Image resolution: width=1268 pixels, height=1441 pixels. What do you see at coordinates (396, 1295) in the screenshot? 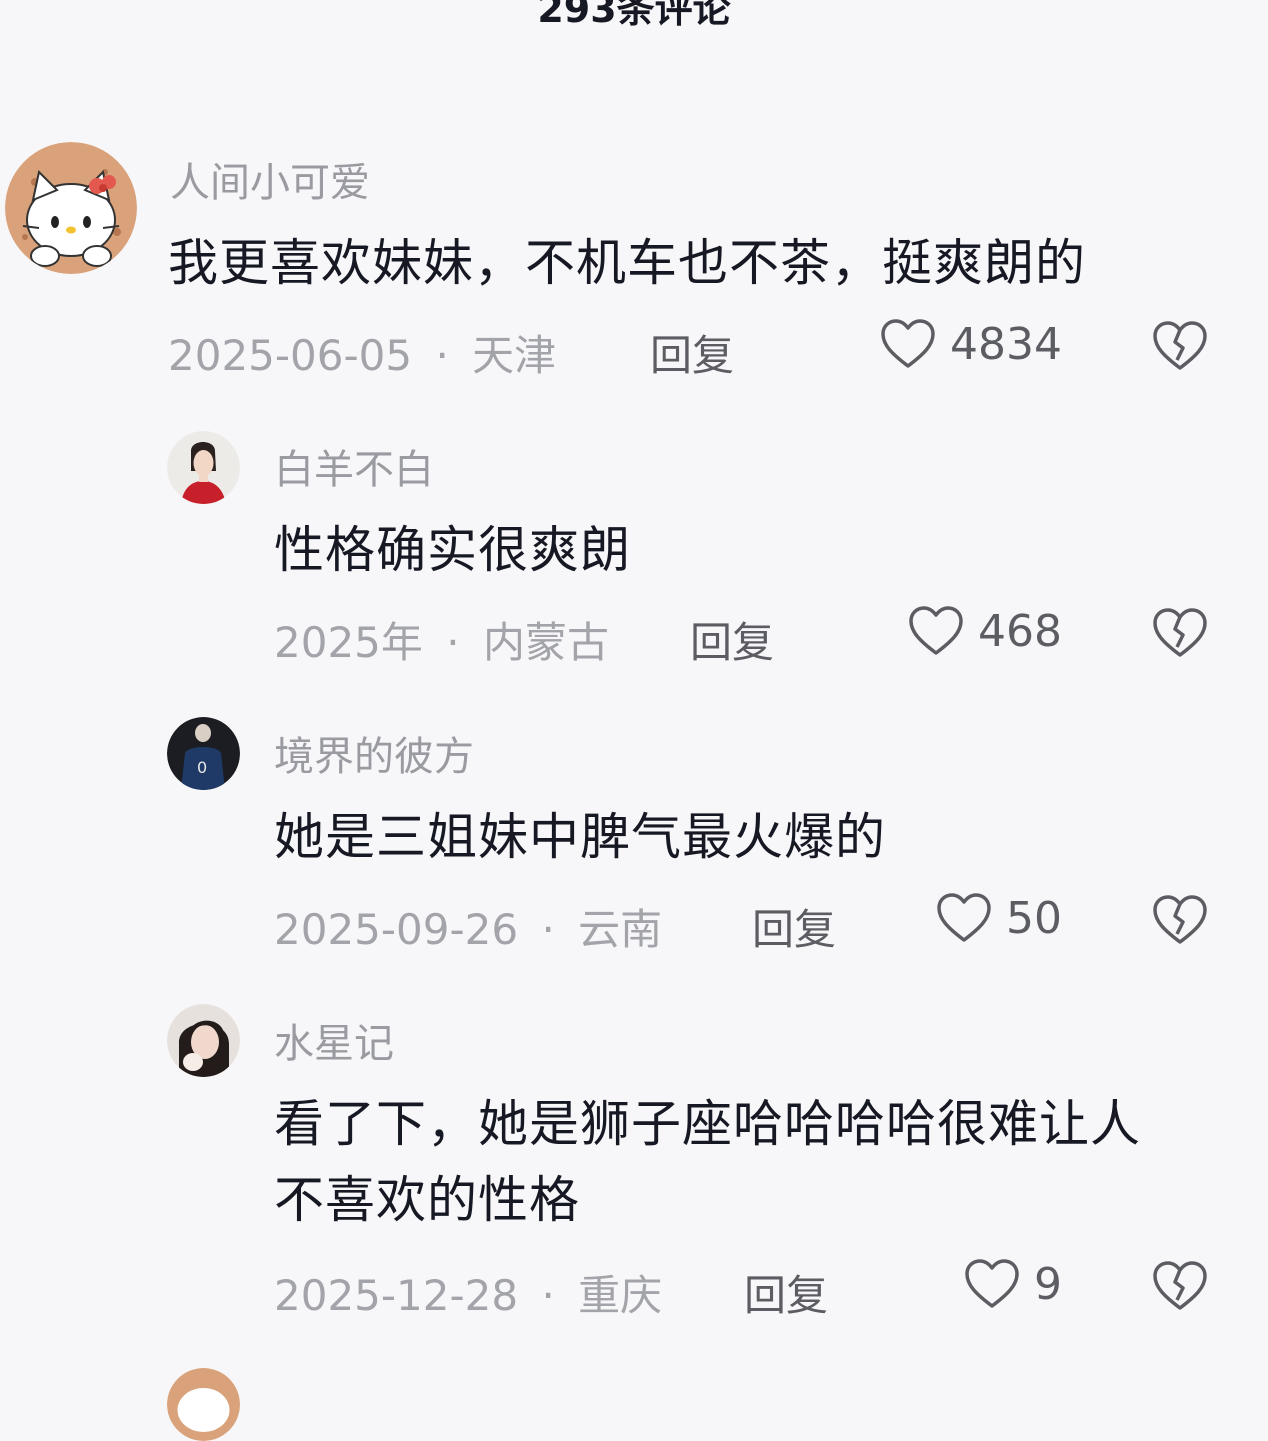
I see `comment-date: 2025-12-28` at bounding box center [396, 1295].